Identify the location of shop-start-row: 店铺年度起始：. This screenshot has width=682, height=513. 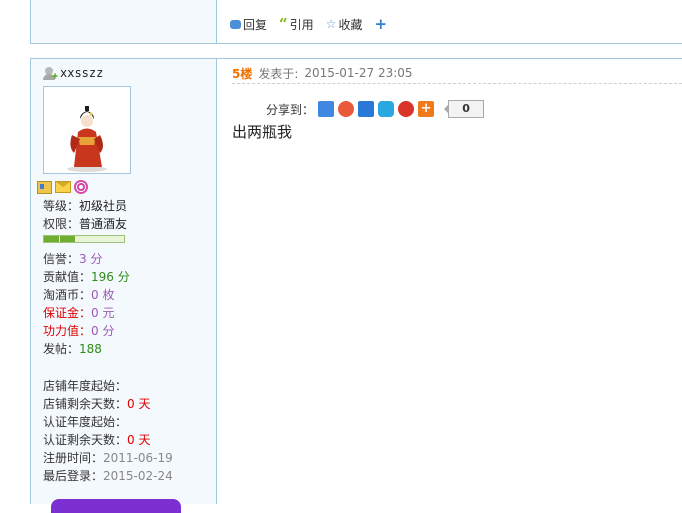
(85, 386).